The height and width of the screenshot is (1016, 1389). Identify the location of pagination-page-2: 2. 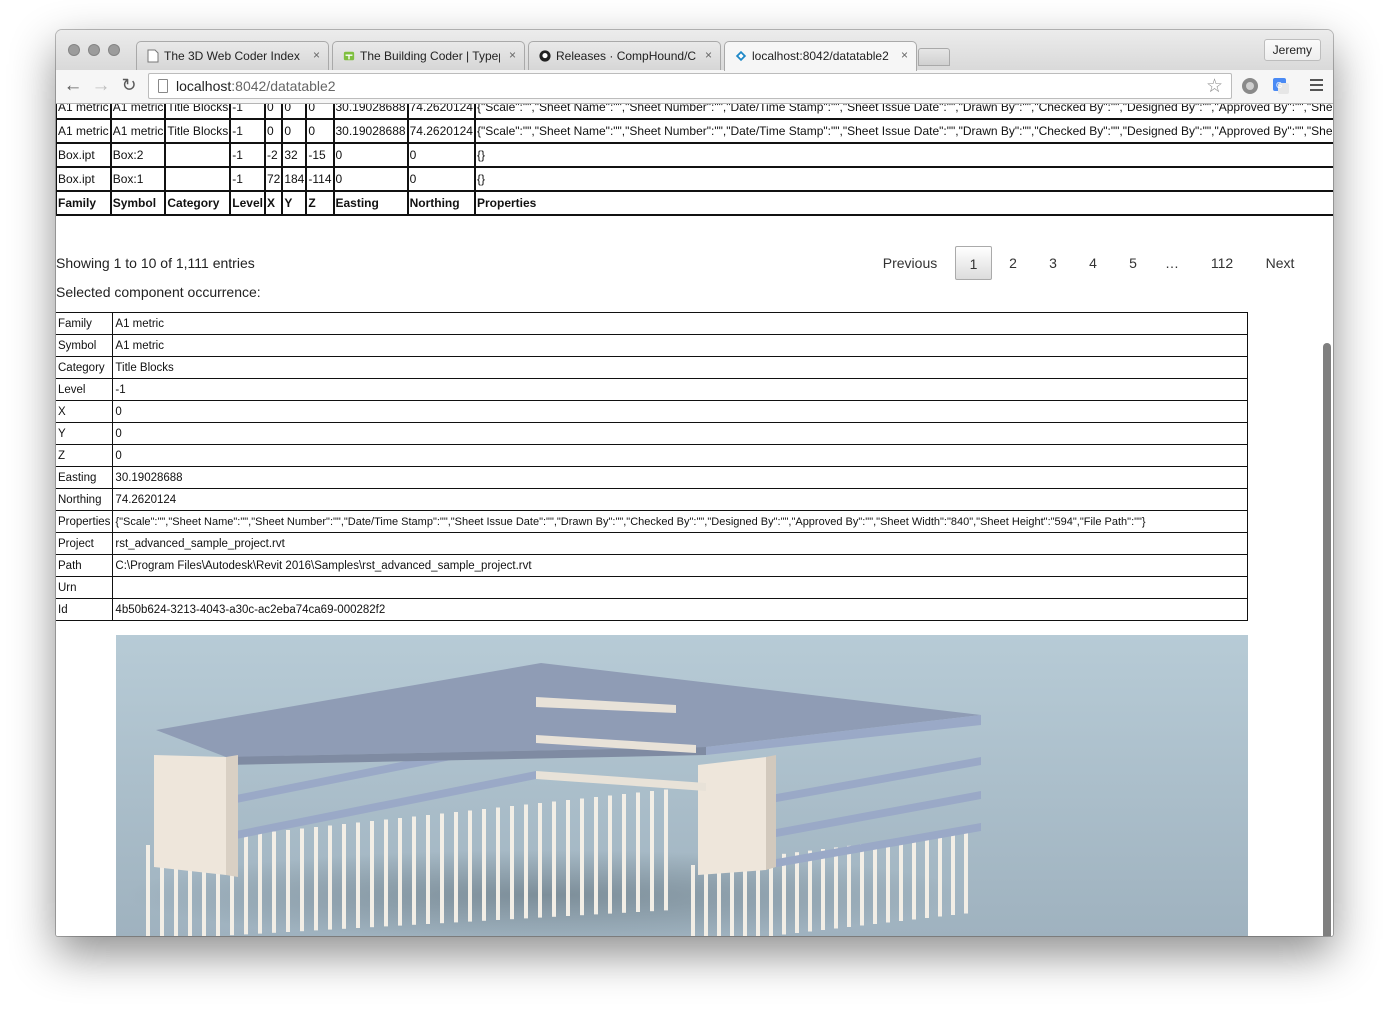
(1013, 263).